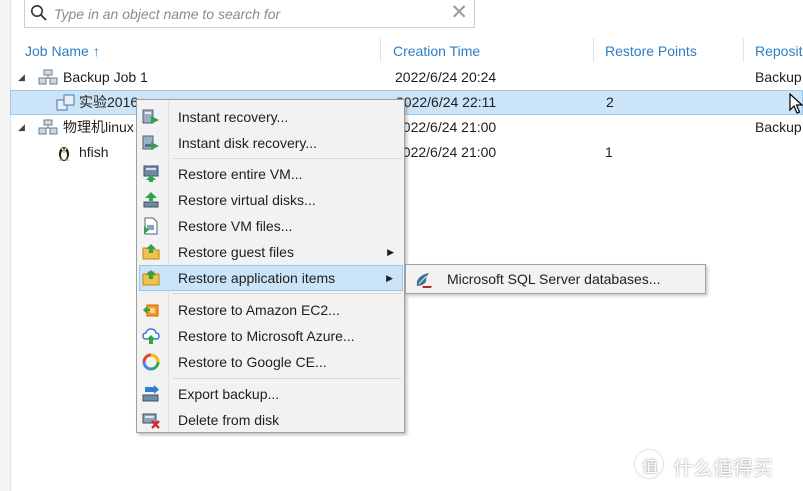 Image resolution: width=803 pixels, height=491 pixels. Describe the element at coordinates (723, 469) in the screenshot. I see `watermark-text: 什么值得买` at that location.